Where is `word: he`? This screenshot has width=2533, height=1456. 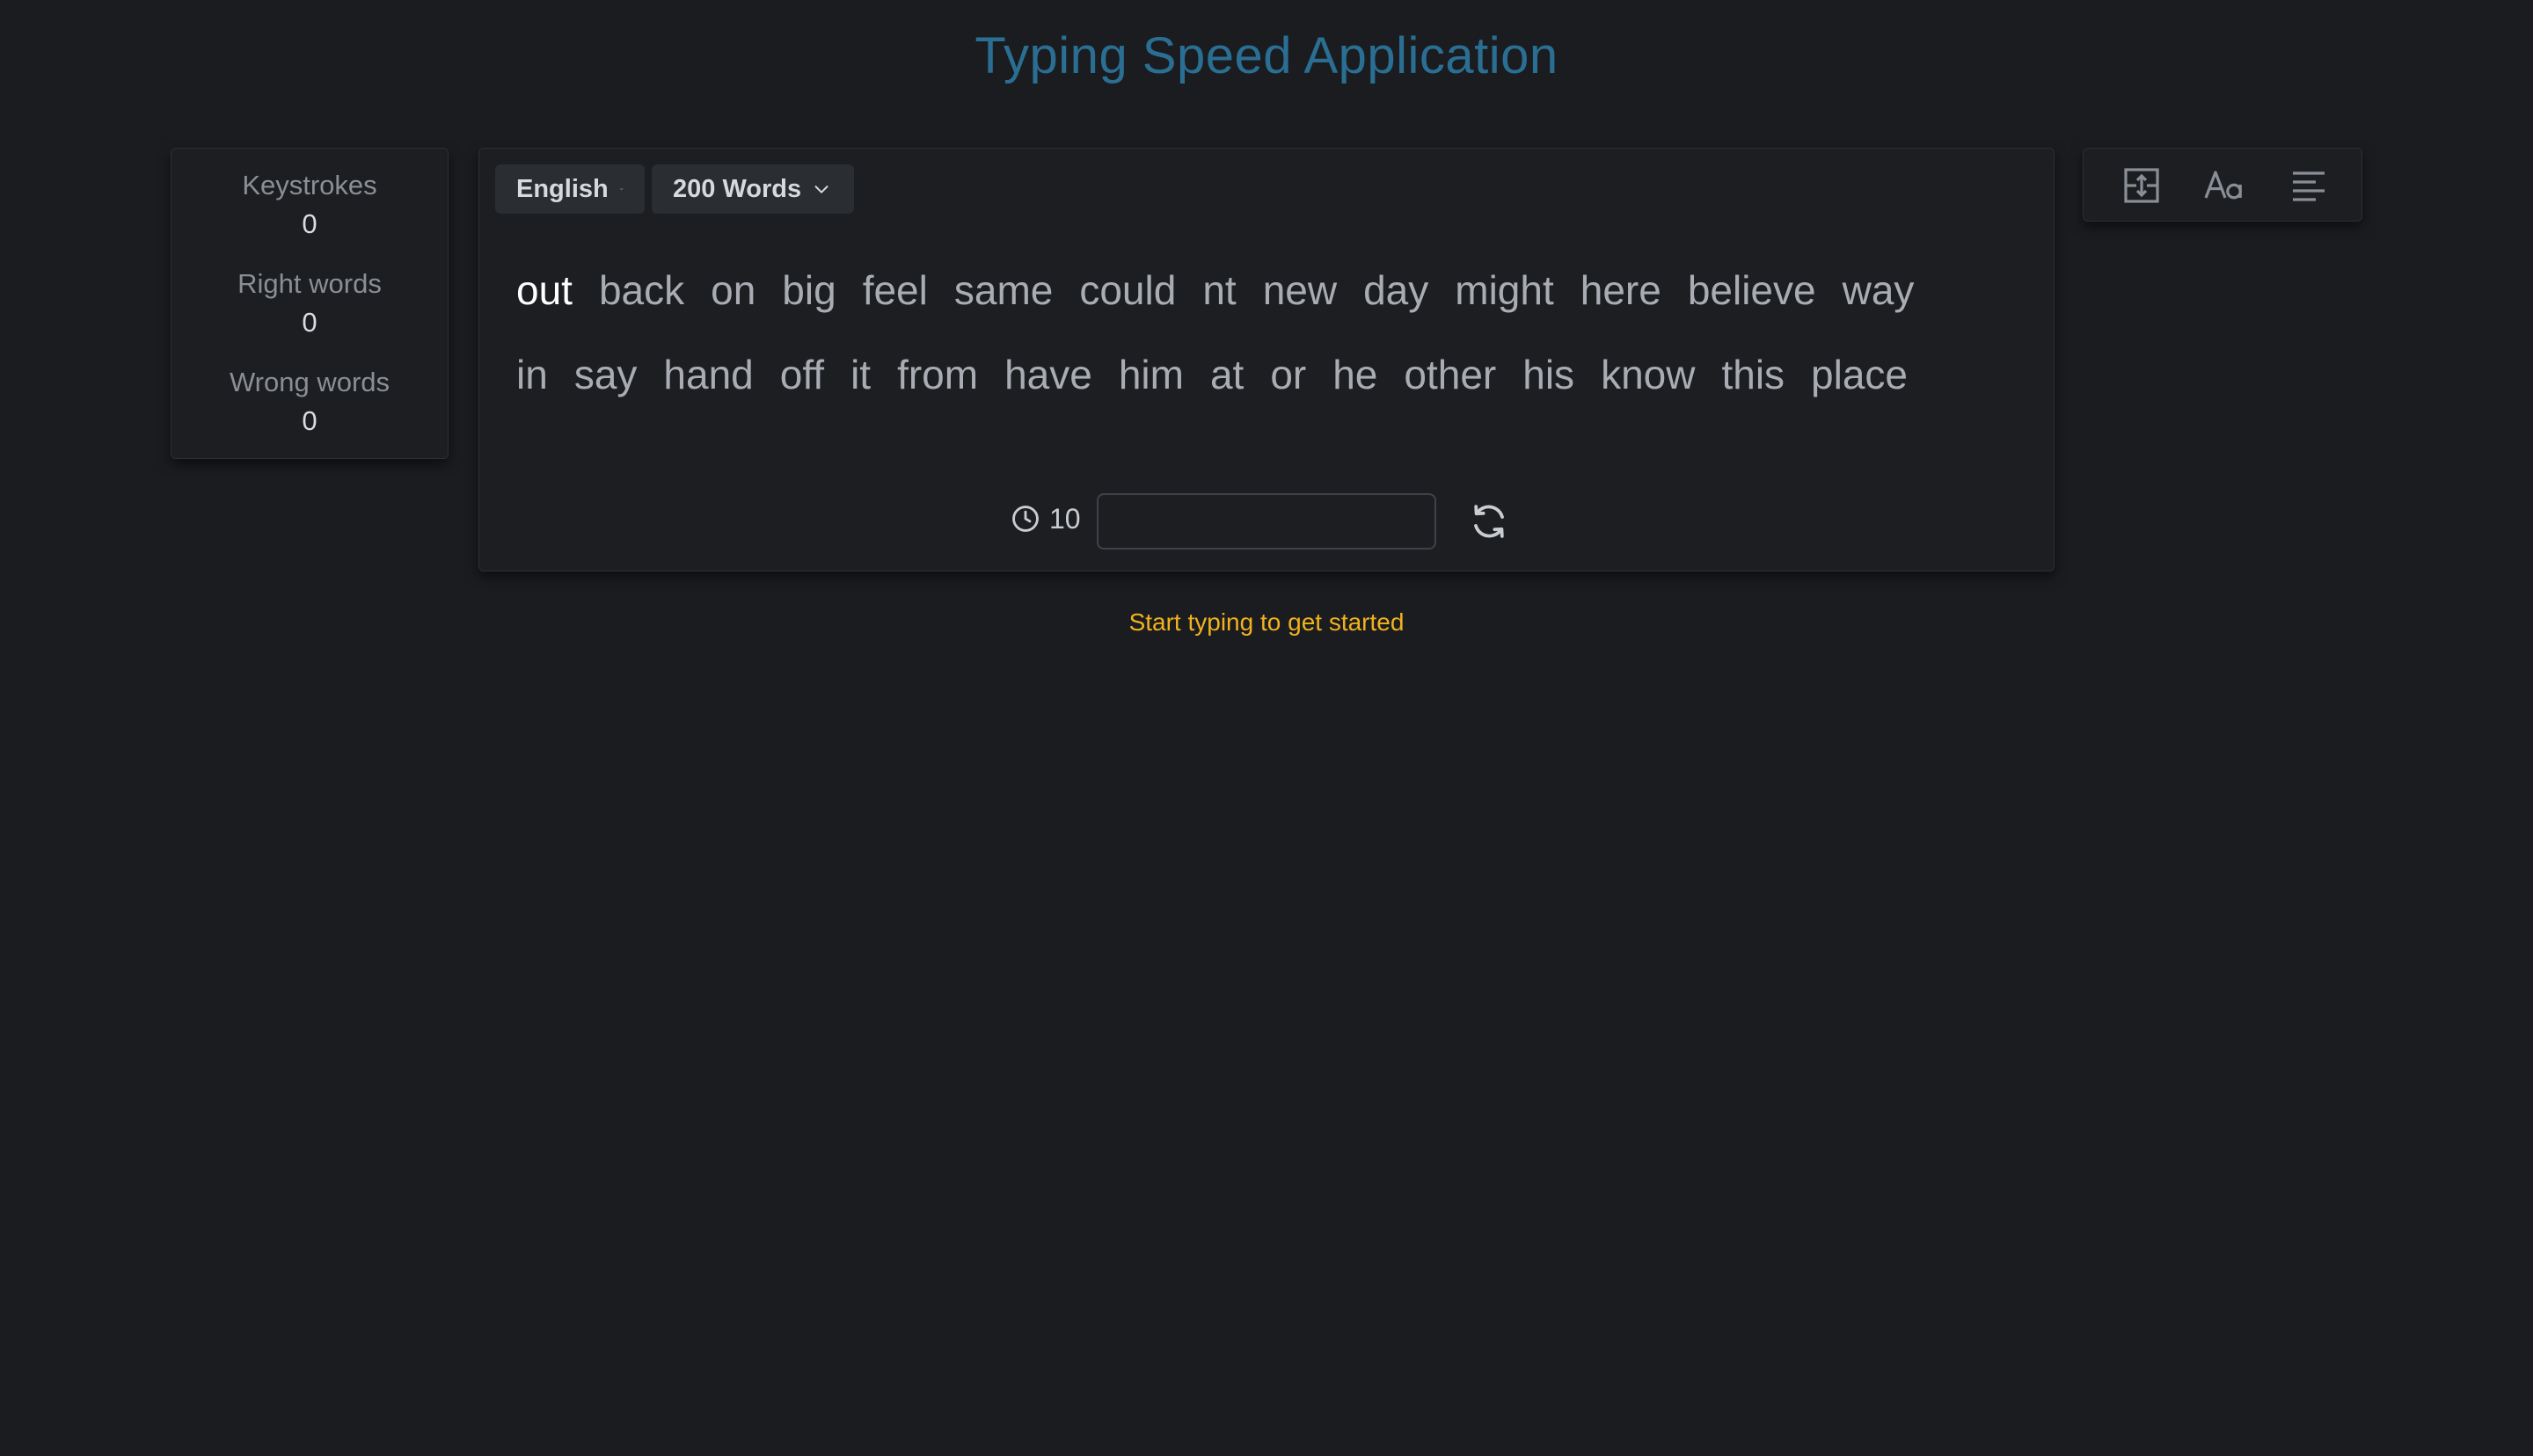 word: he is located at coordinates (1355, 374).